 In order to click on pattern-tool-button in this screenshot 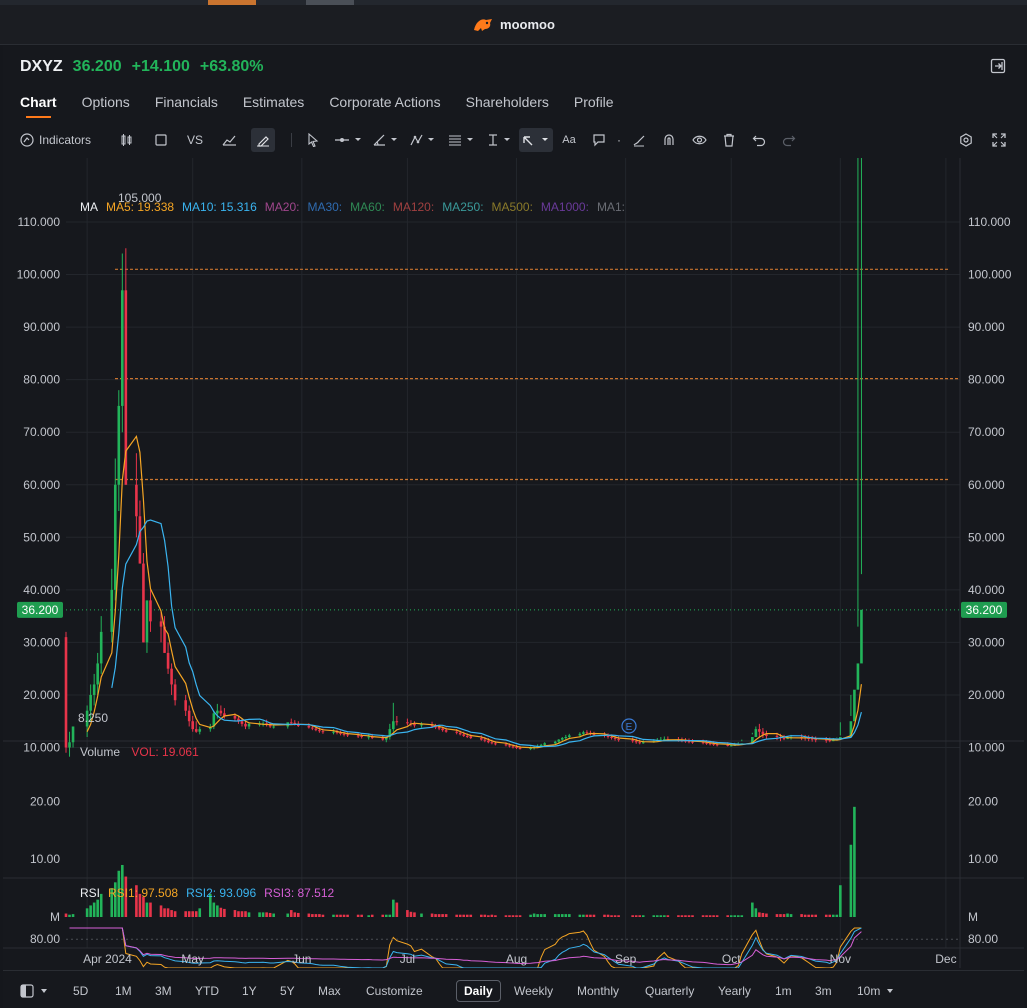, I will do `click(424, 140)`.